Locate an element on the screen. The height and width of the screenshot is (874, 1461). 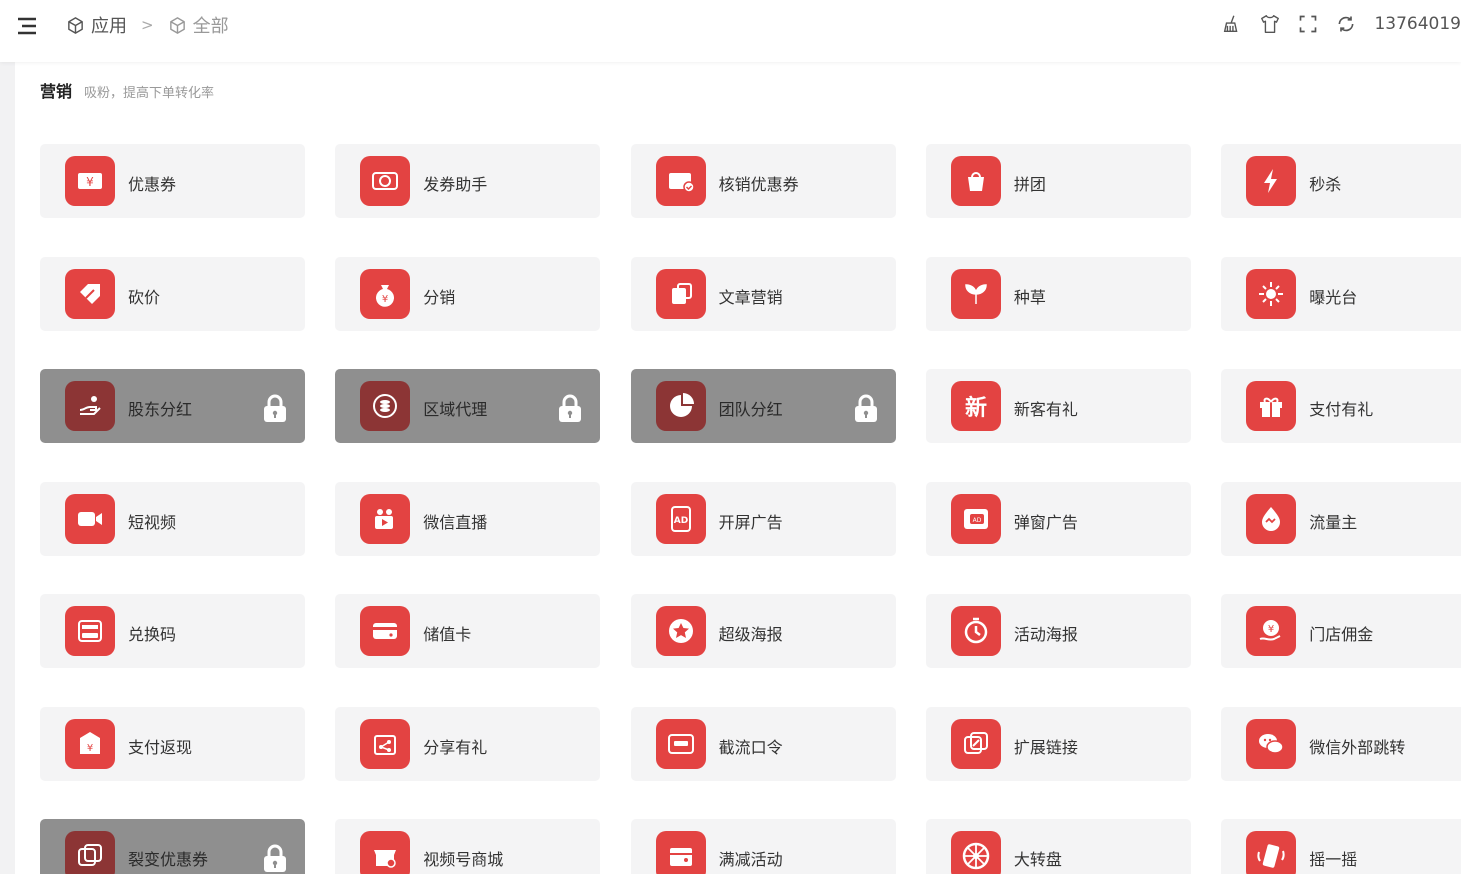
app-card: 拼团 is located at coordinates (1058, 181).